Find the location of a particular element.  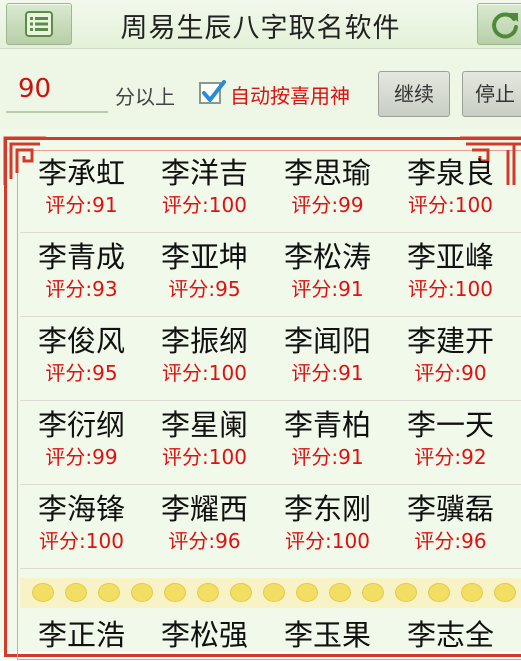

name-result-item: 李松强 is located at coordinates (204, 636).